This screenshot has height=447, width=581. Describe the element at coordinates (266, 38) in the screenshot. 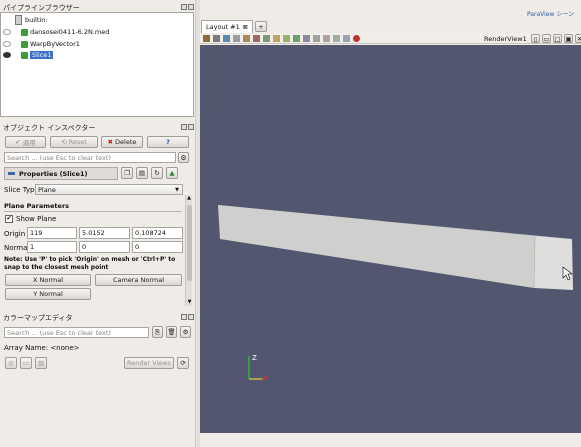

I see `rotate-icon` at that location.